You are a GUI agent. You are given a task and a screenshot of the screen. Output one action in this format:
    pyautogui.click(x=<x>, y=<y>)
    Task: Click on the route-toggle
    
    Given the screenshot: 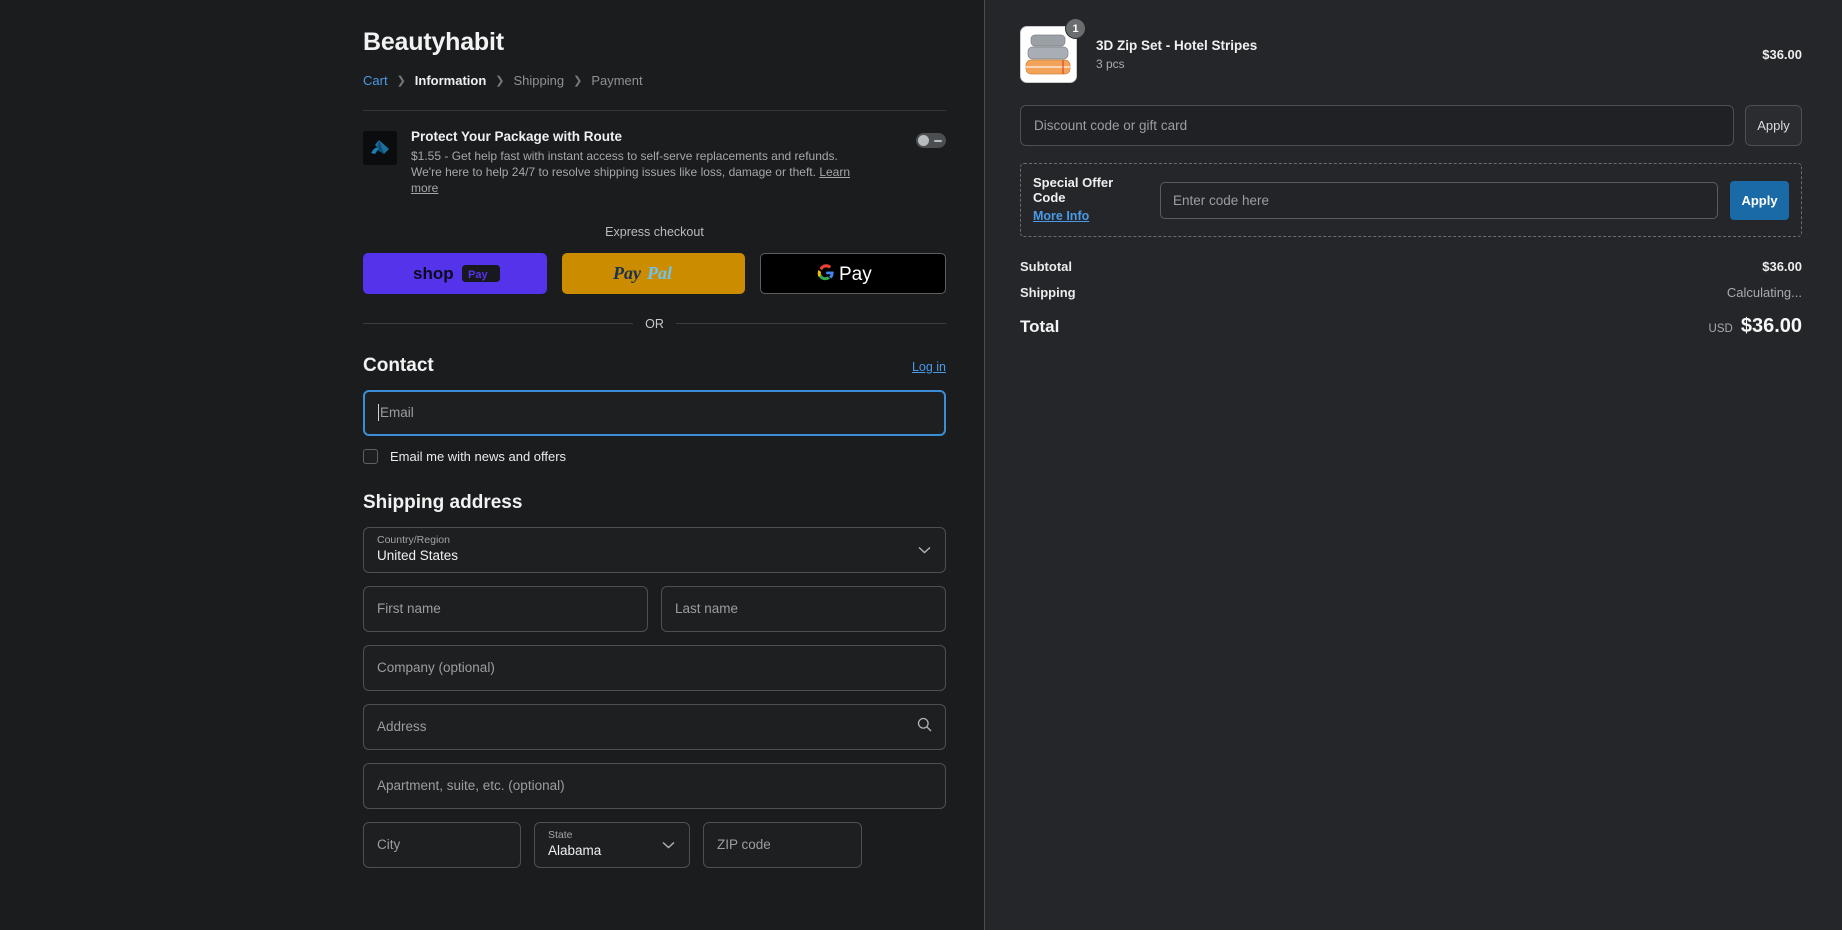 What is the action you would take?
    pyautogui.click(x=931, y=140)
    